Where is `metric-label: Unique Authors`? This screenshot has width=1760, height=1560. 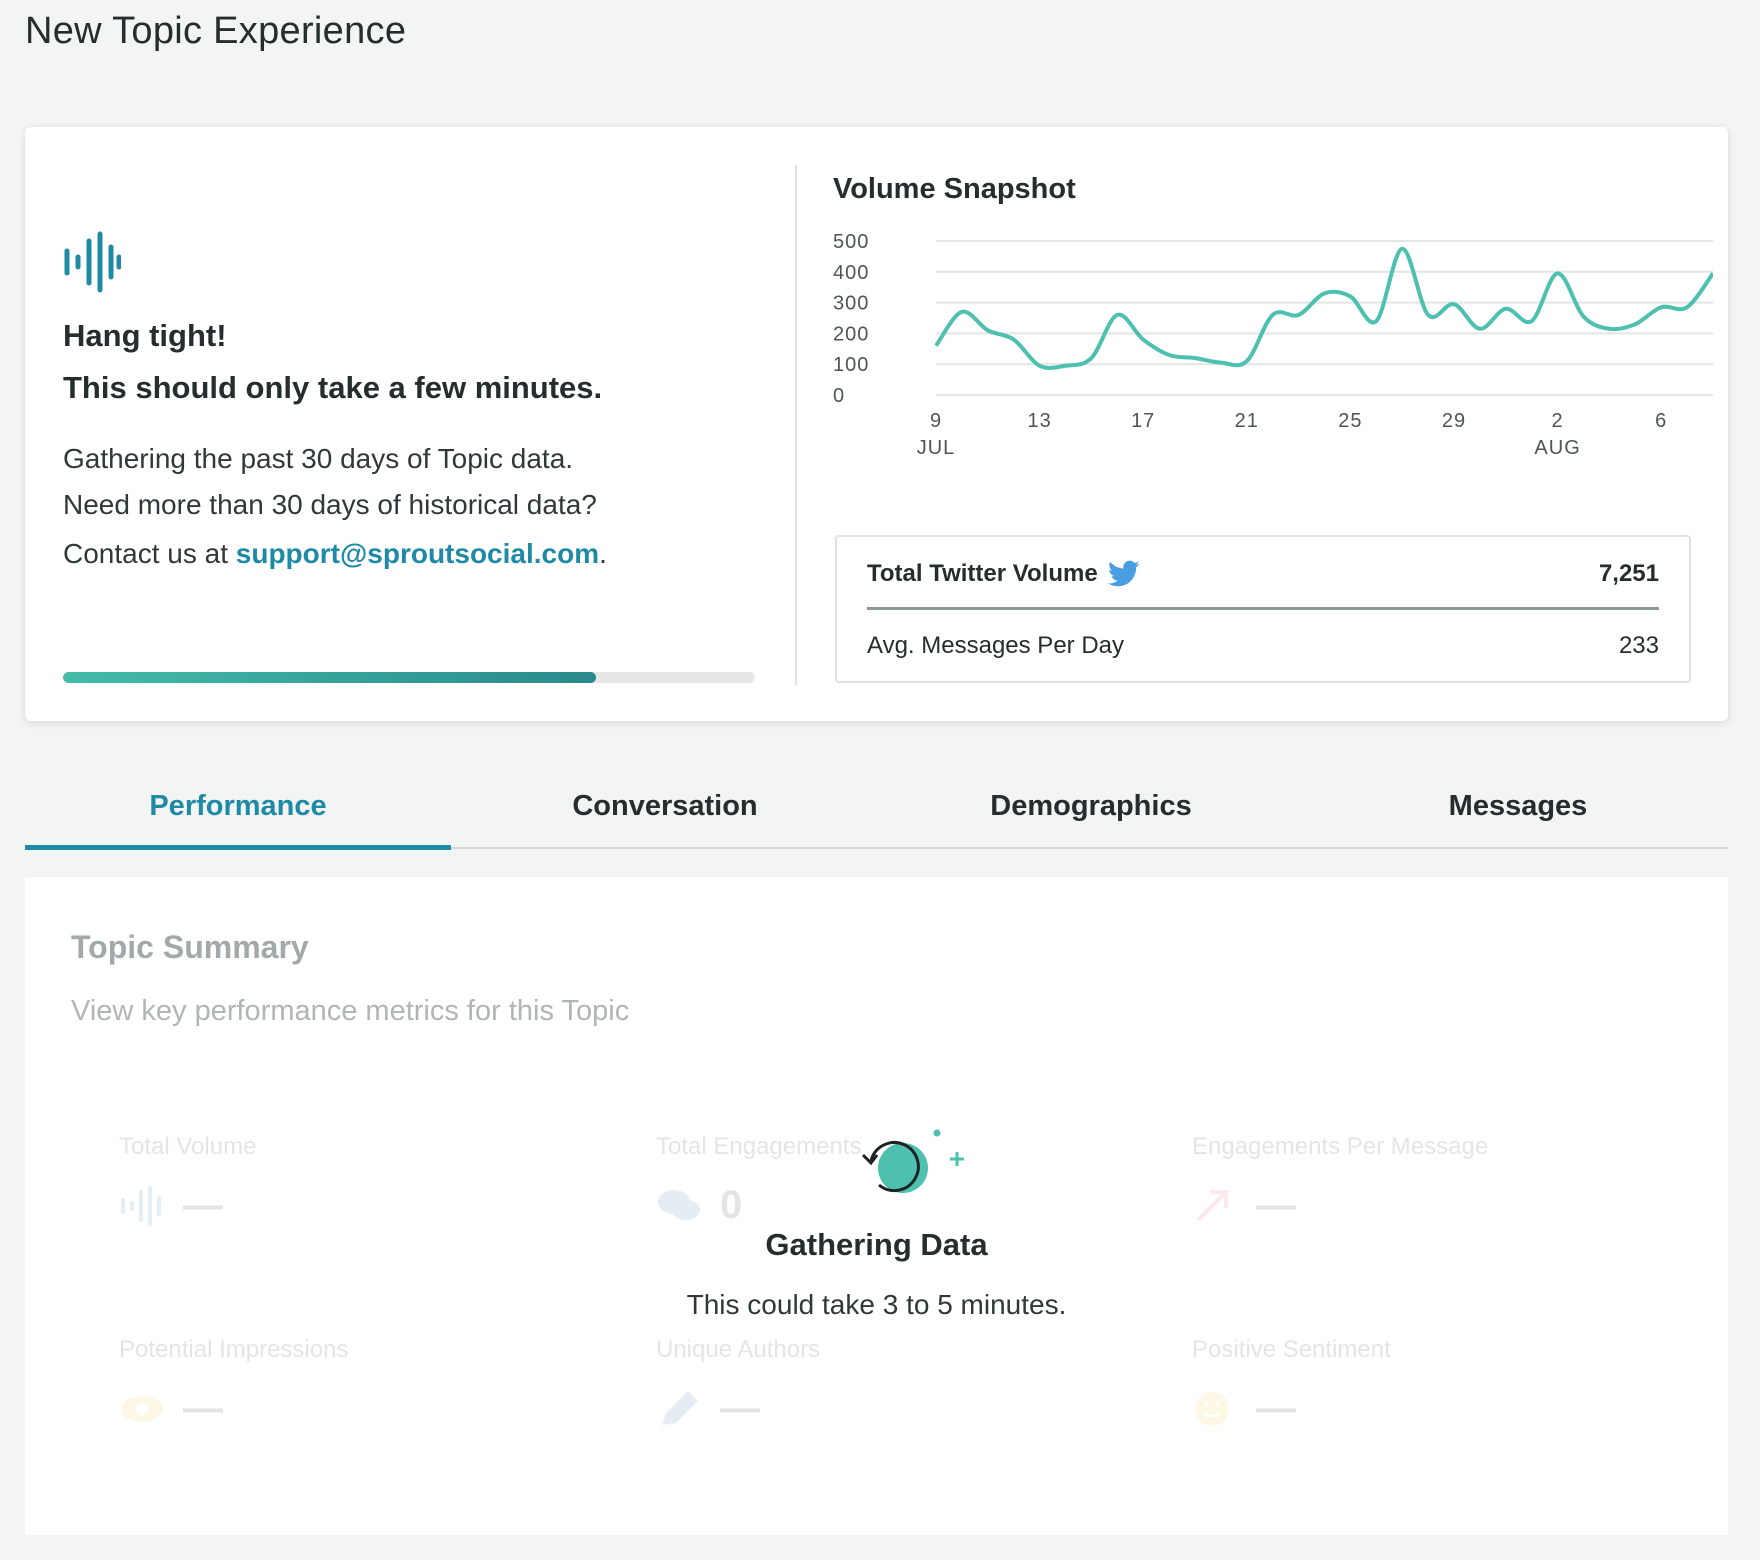 metric-label: Unique Authors is located at coordinates (738, 1349).